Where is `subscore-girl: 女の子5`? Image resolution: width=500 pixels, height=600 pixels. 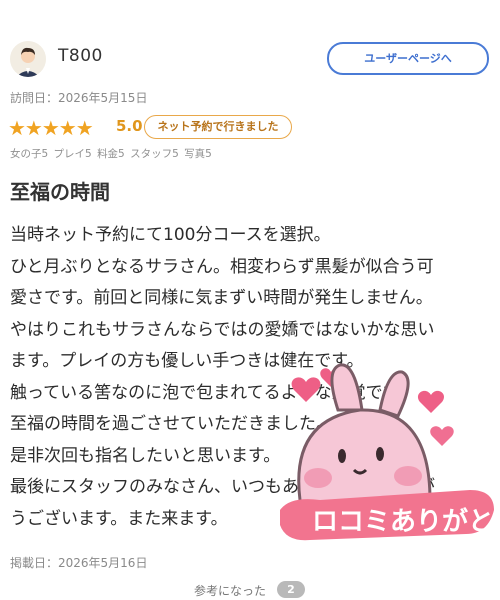
subscore-girl: 女の子5 is located at coordinates (29, 154).